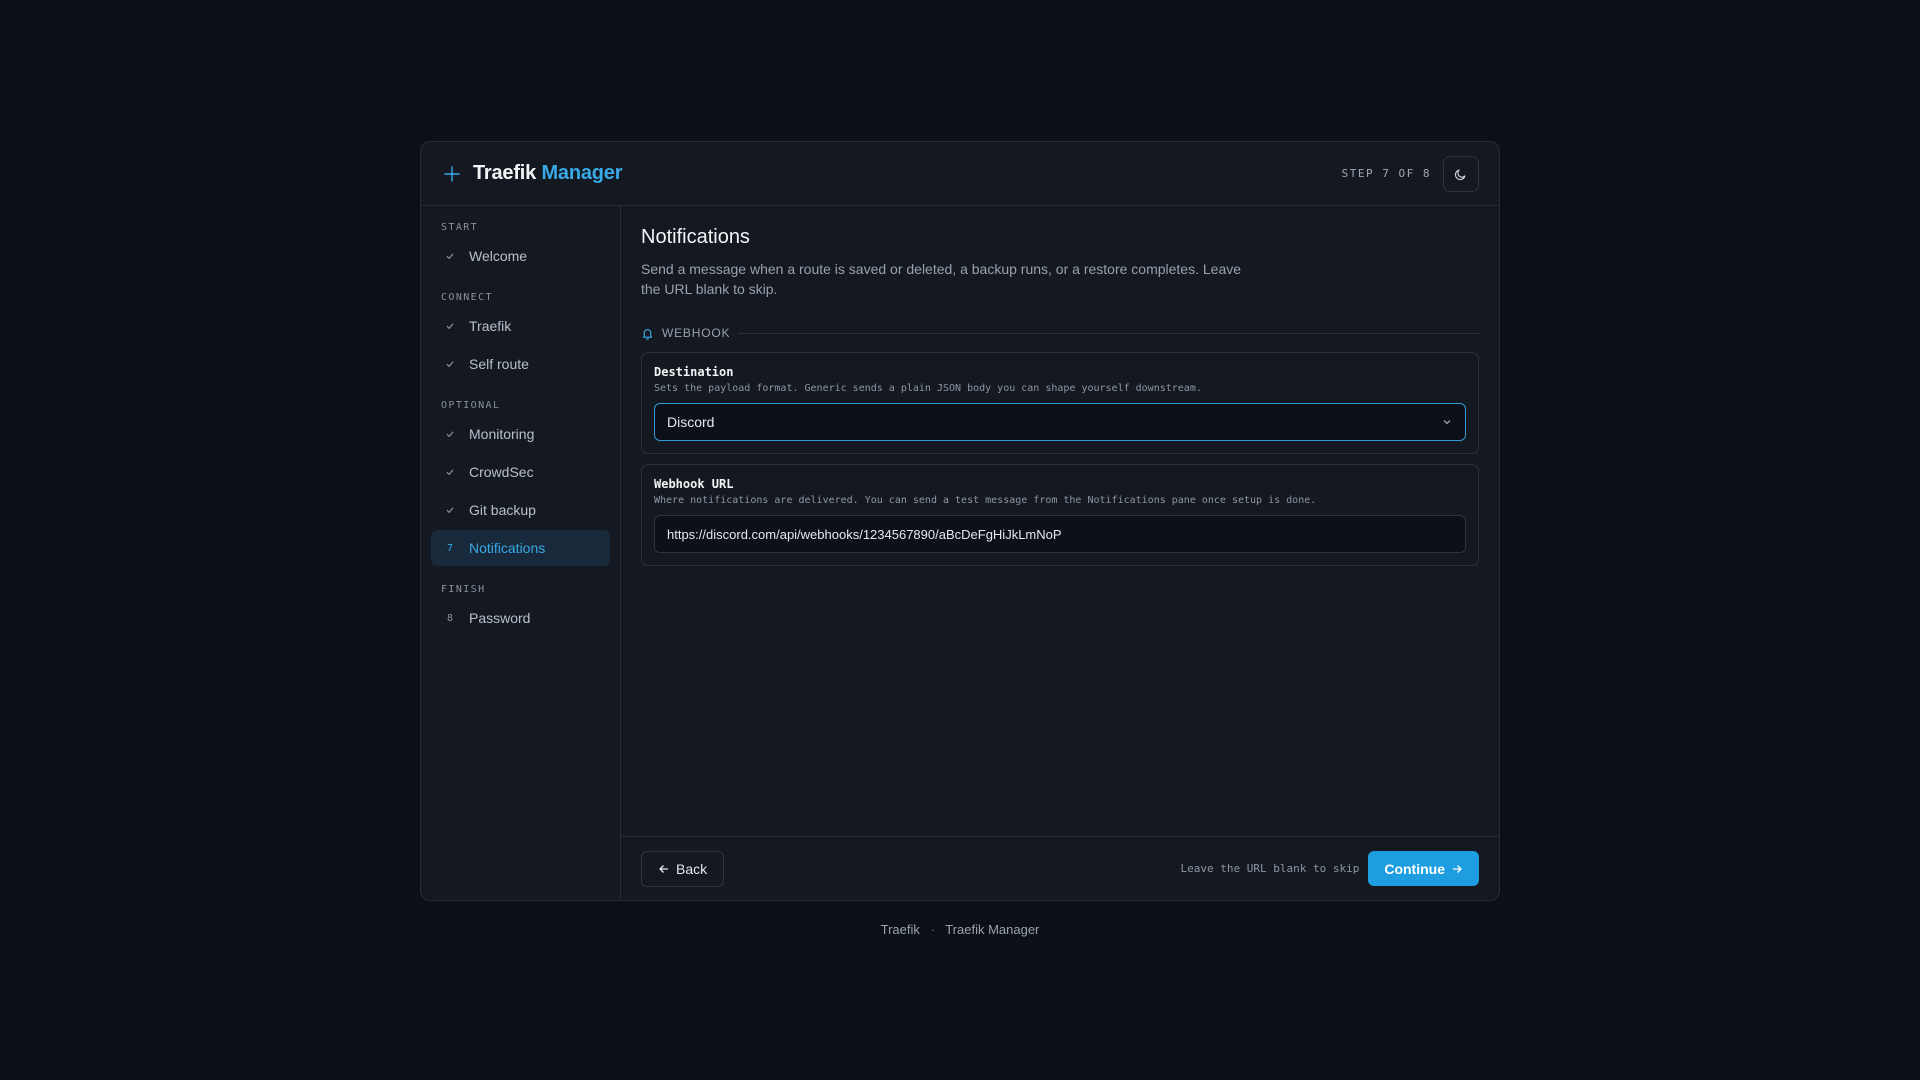 Image resolution: width=1920 pixels, height=1080 pixels. What do you see at coordinates (647, 333) in the screenshot?
I see `bell-icon` at bounding box center [647, 333].